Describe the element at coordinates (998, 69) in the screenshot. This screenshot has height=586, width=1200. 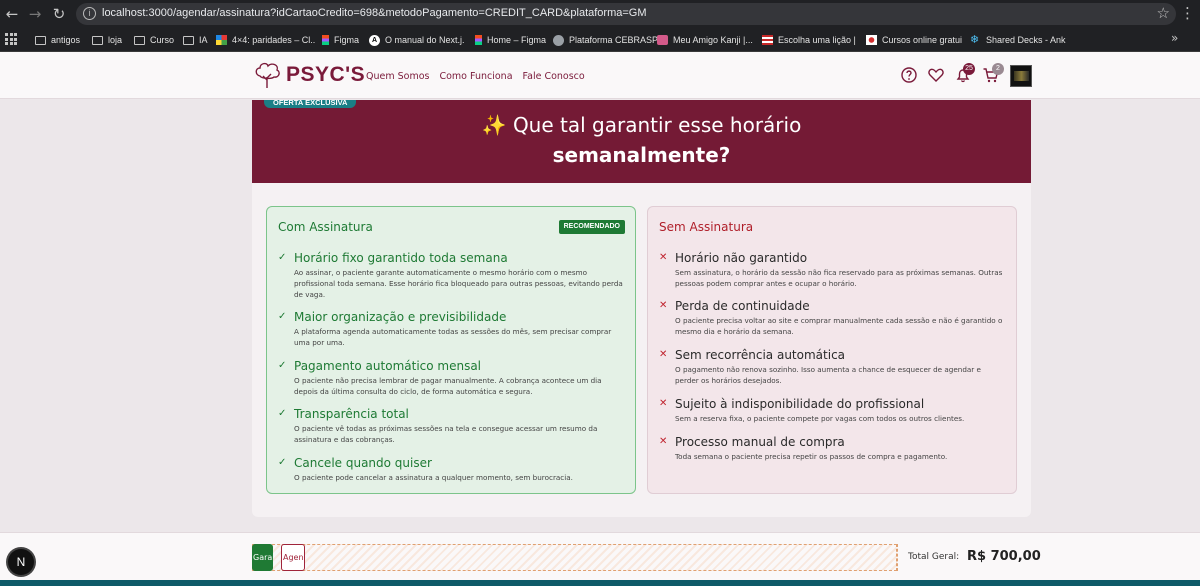
I see `cart-badge: 2` at that location.